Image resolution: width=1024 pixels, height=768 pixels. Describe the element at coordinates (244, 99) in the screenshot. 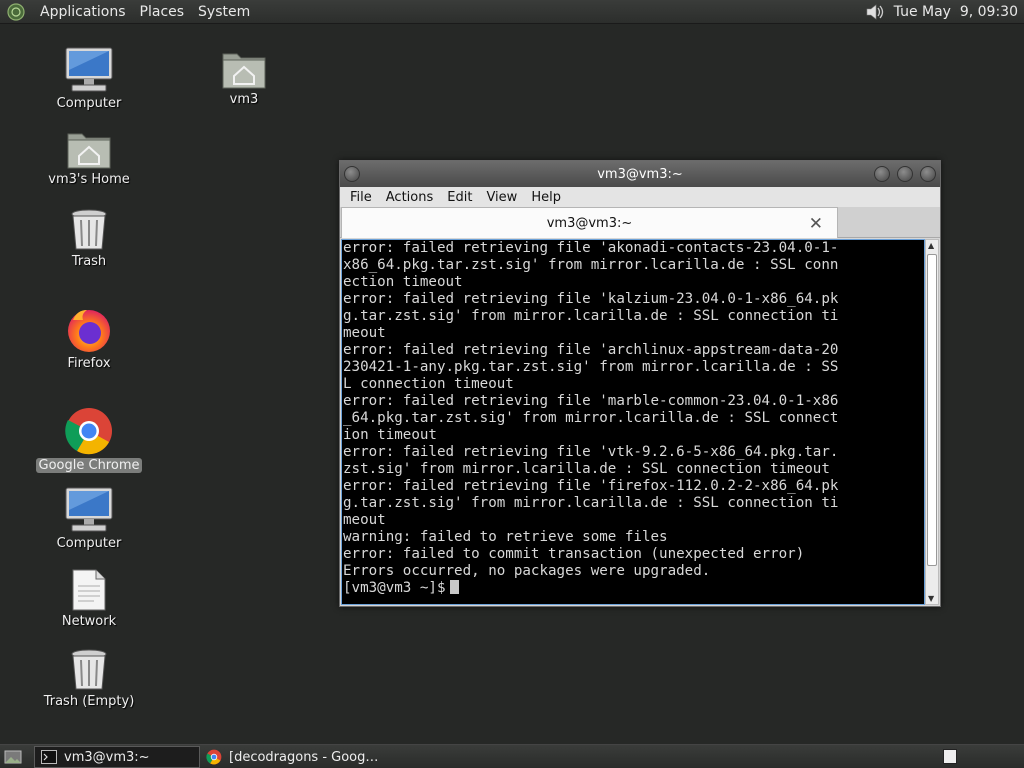

I see `desktop-icon-label: vm3` at that location.